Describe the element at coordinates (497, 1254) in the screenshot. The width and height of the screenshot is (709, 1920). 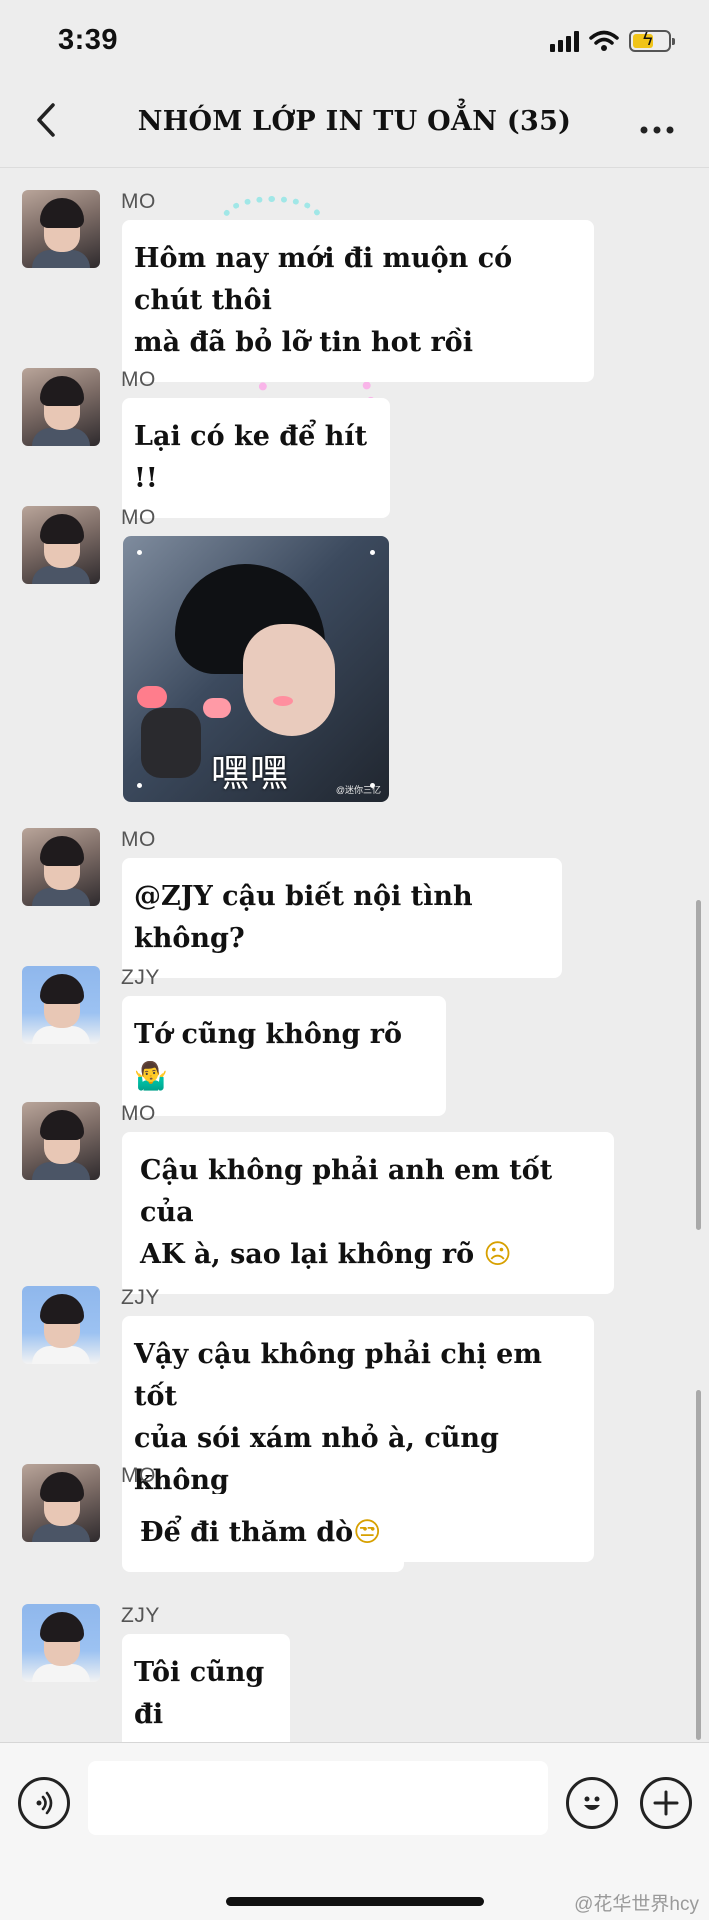
I see `frowning-face-emoji-icon: ☹` at that location.